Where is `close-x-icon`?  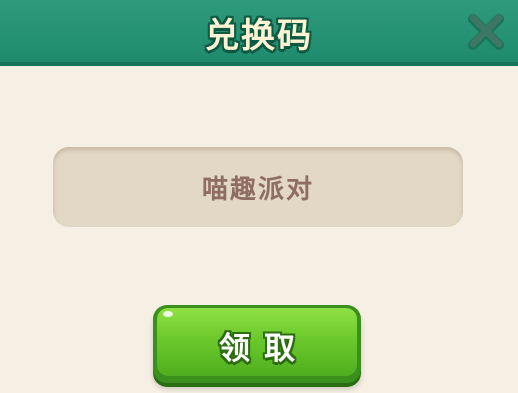
close-x-icon is located at coordinates (486, 32).